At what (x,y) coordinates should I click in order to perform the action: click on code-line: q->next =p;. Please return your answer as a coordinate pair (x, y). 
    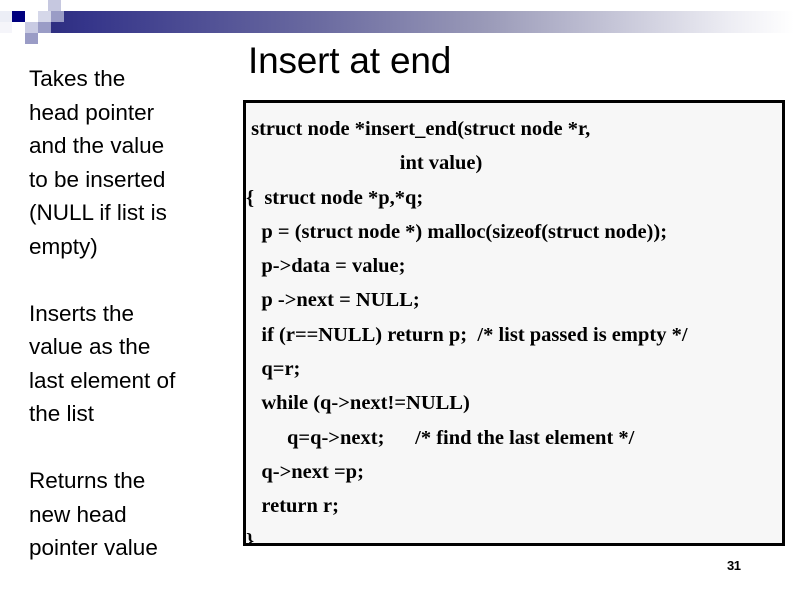
    Looking at the image, I should click on (305, 471).